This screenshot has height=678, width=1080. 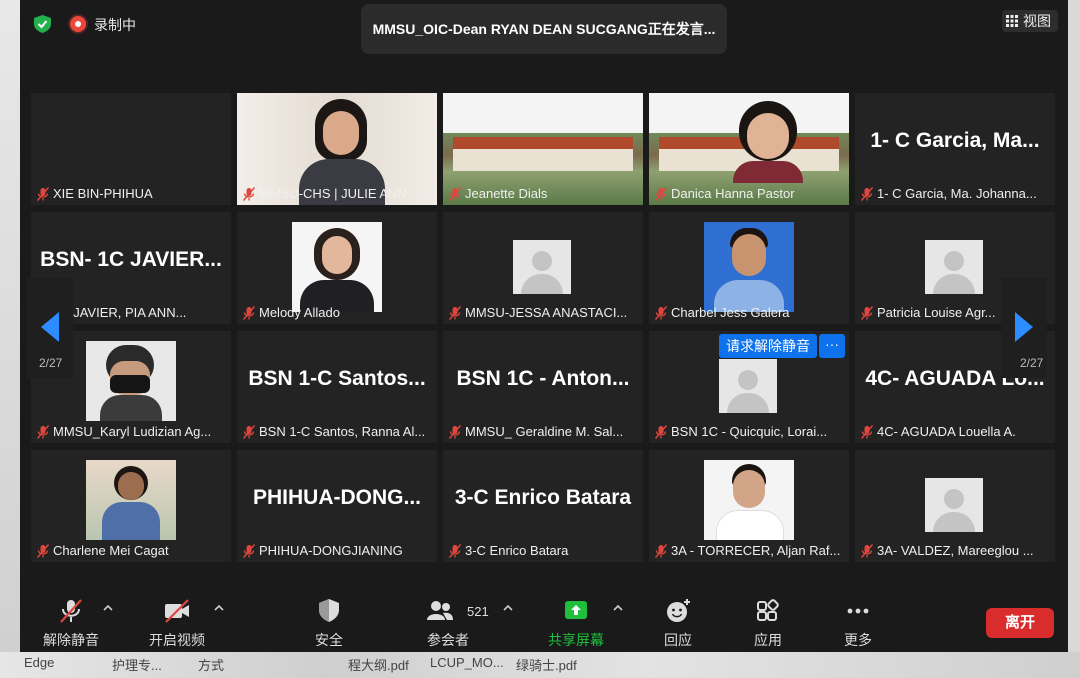 What do you see at coordinates (517, 550) in the screenshot?
I see `participant-name: 3-C Enrico Batara` at bounding box center [517, 550].